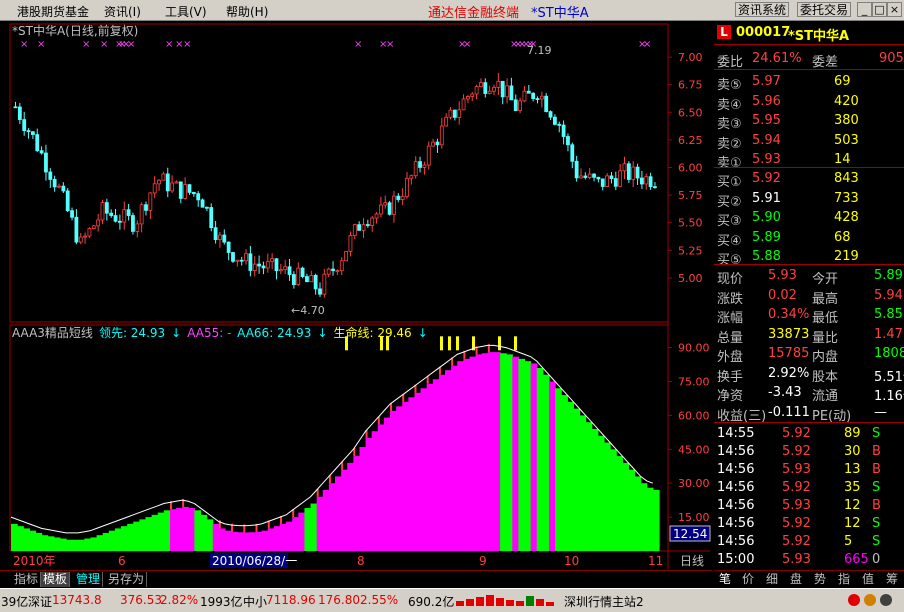 The image size is (904, 612). Describe the element at coordinates (796, 541) in the screenshot. I see `tick-price: 5.92` at that location.